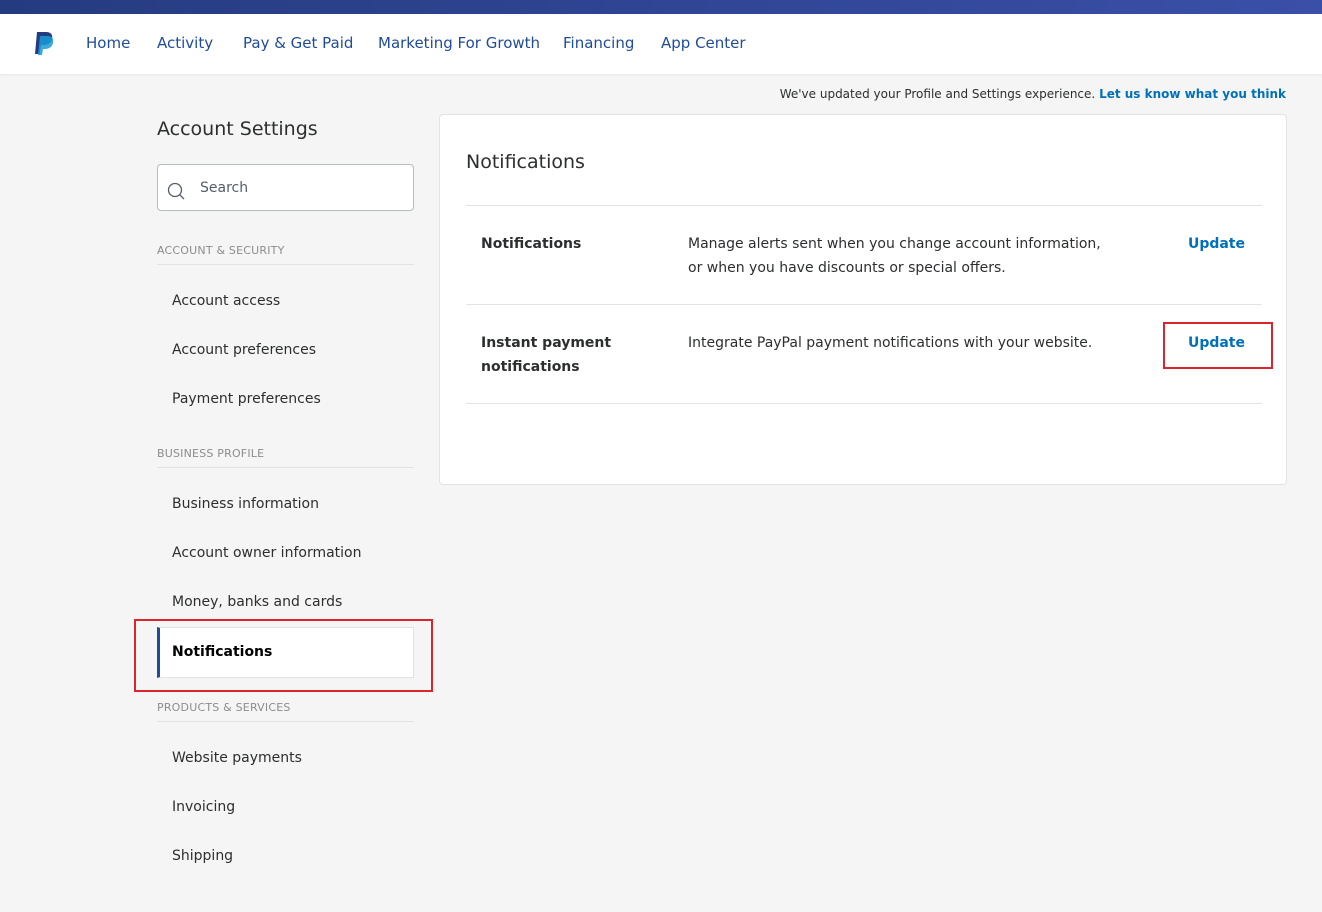  I want to click on page-title: Account Settings, so click(237, 129).